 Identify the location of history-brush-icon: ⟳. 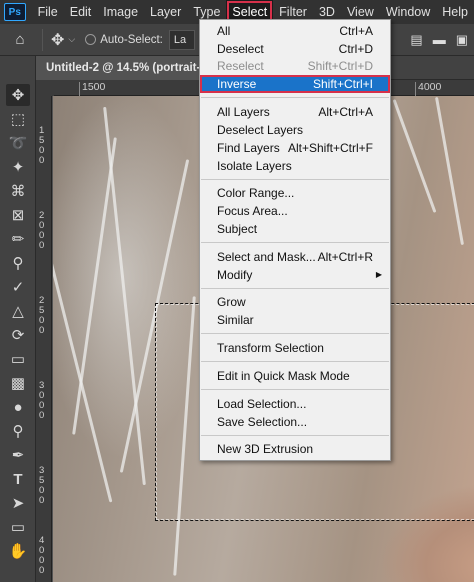
(18, 335).